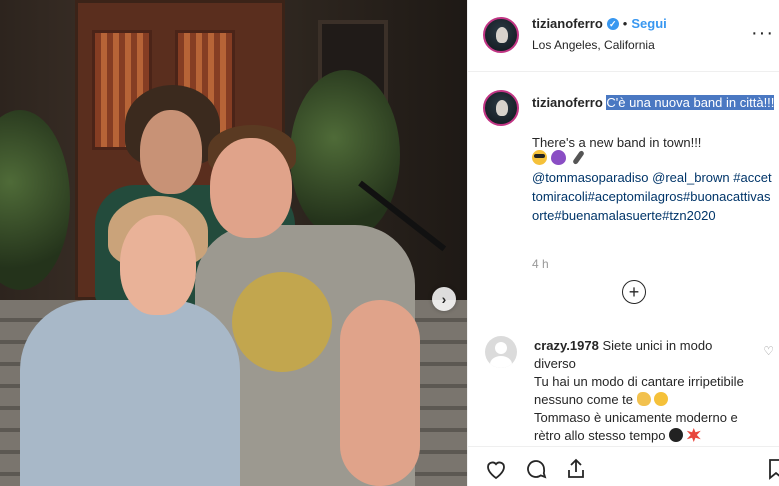  I want to click on purple-heart-emoji-icon, so click(558, 157).